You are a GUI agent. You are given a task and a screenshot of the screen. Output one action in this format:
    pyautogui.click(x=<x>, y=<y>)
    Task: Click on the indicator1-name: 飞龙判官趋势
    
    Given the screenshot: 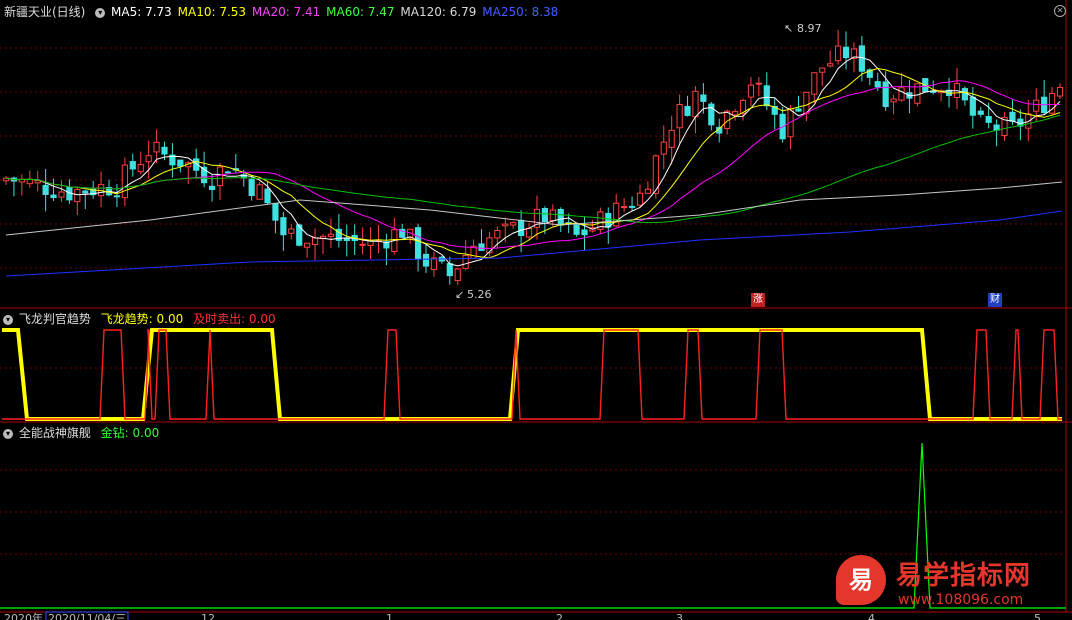 What is the action you would take?
    pyautogui.click(x=54, y=319)
    